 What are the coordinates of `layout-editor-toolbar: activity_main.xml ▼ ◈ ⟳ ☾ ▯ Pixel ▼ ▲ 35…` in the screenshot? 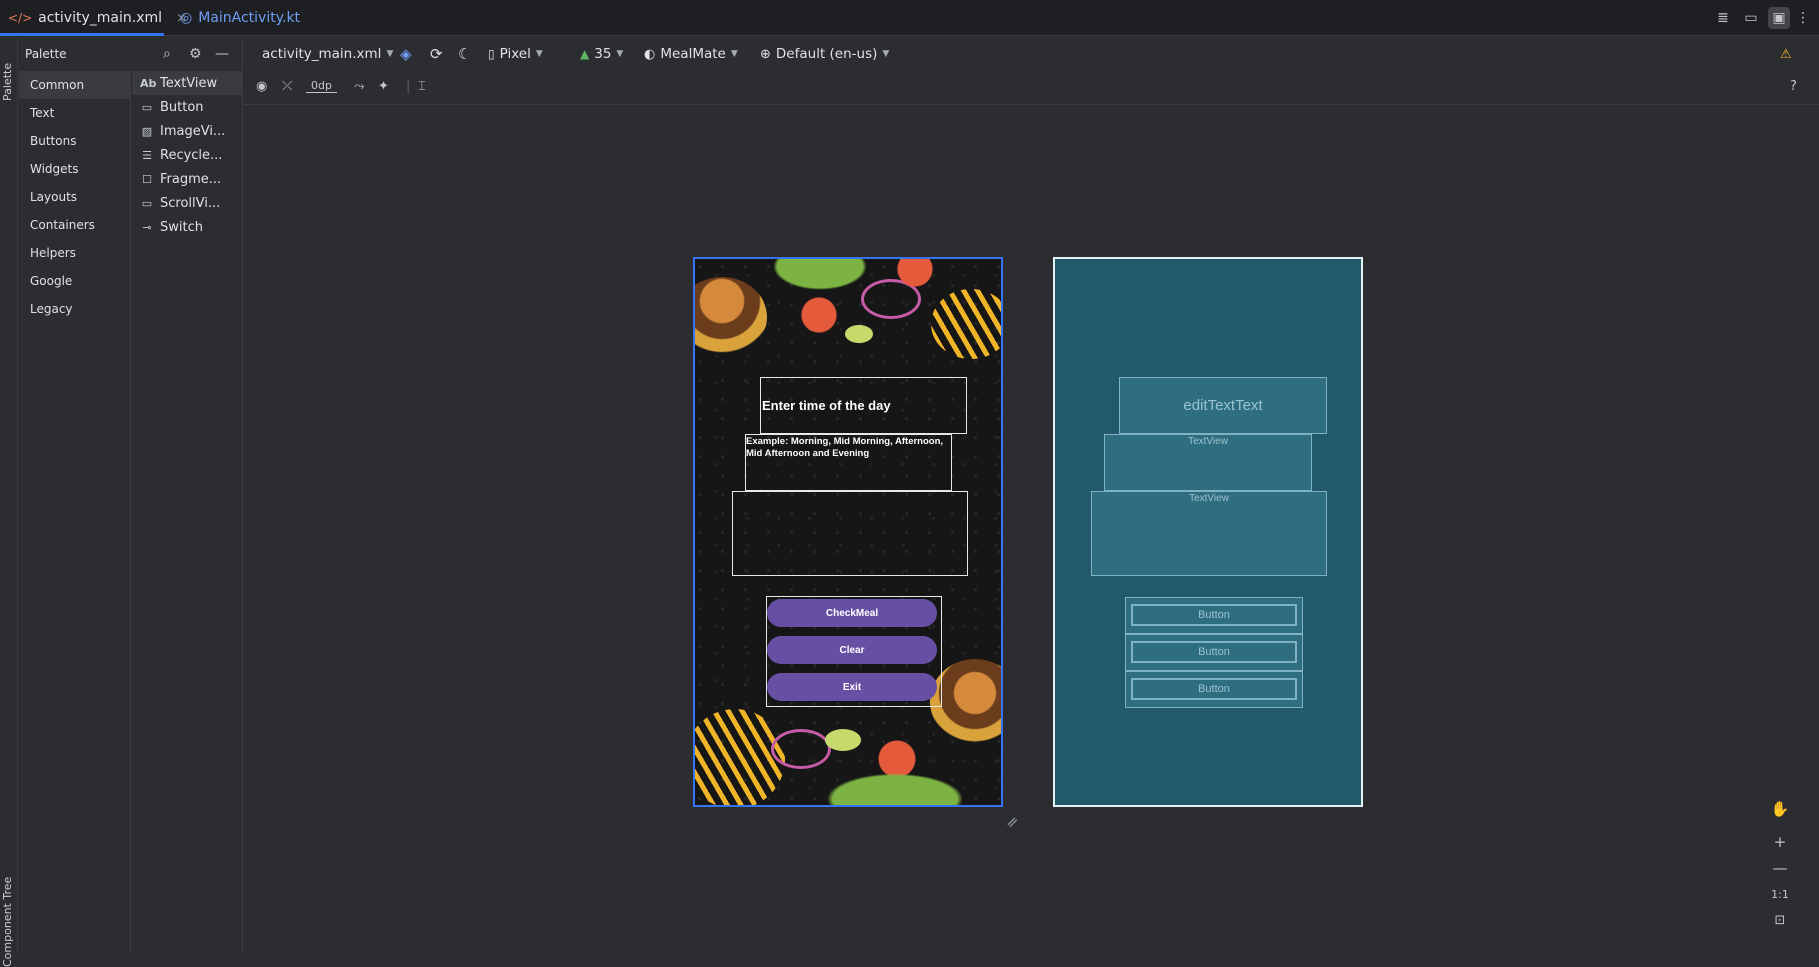 It's located at (1031, 54).